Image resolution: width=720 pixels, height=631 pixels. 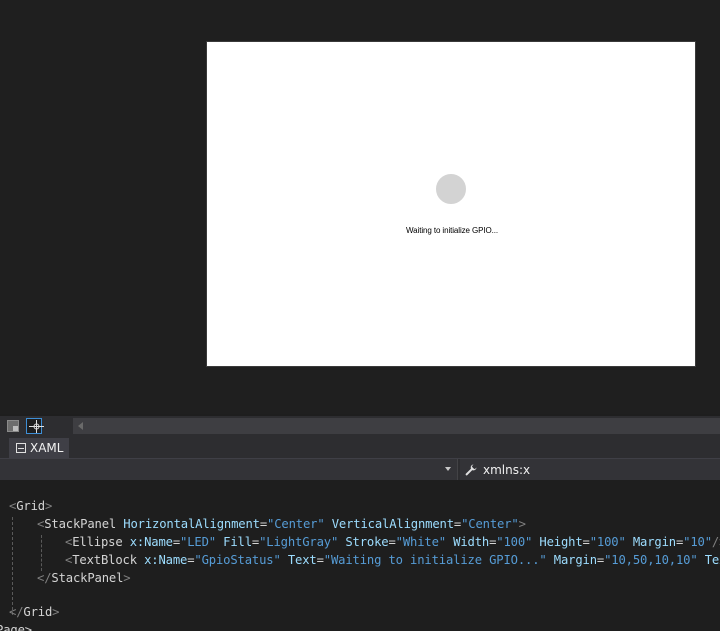 What do you see at coordinates (471, 469) in the screenshot?
I see `wrench-icon` at bounding box center [471, 469].